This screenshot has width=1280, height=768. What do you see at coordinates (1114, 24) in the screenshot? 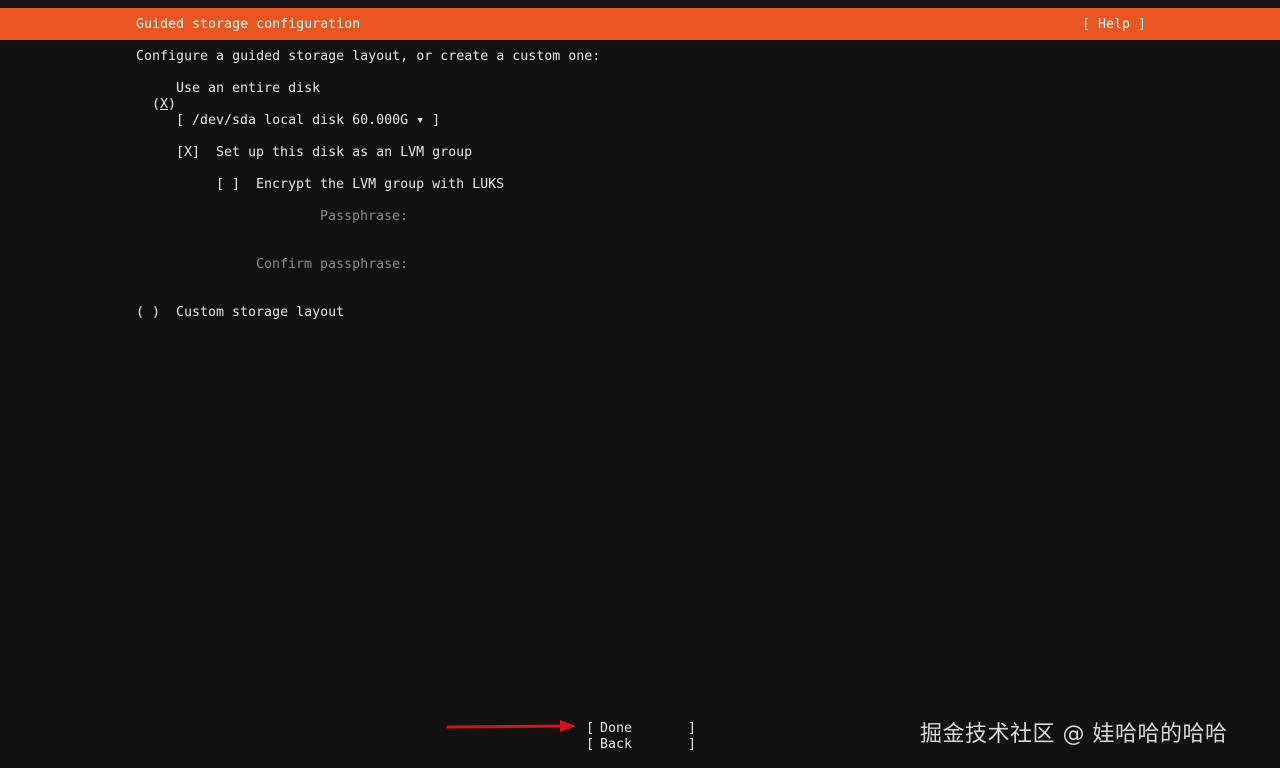
I see `help-button: [ Help ]` at bounding box center [1114, 24].